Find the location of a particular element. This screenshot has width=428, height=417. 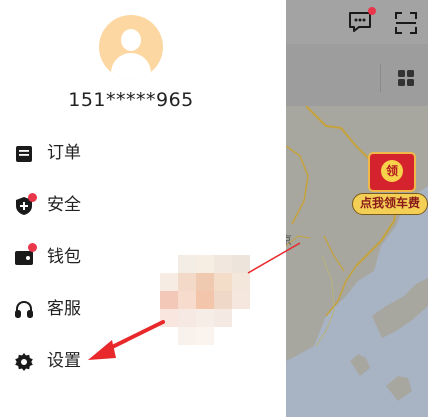

message-icon is located at coordinates (362, 20).